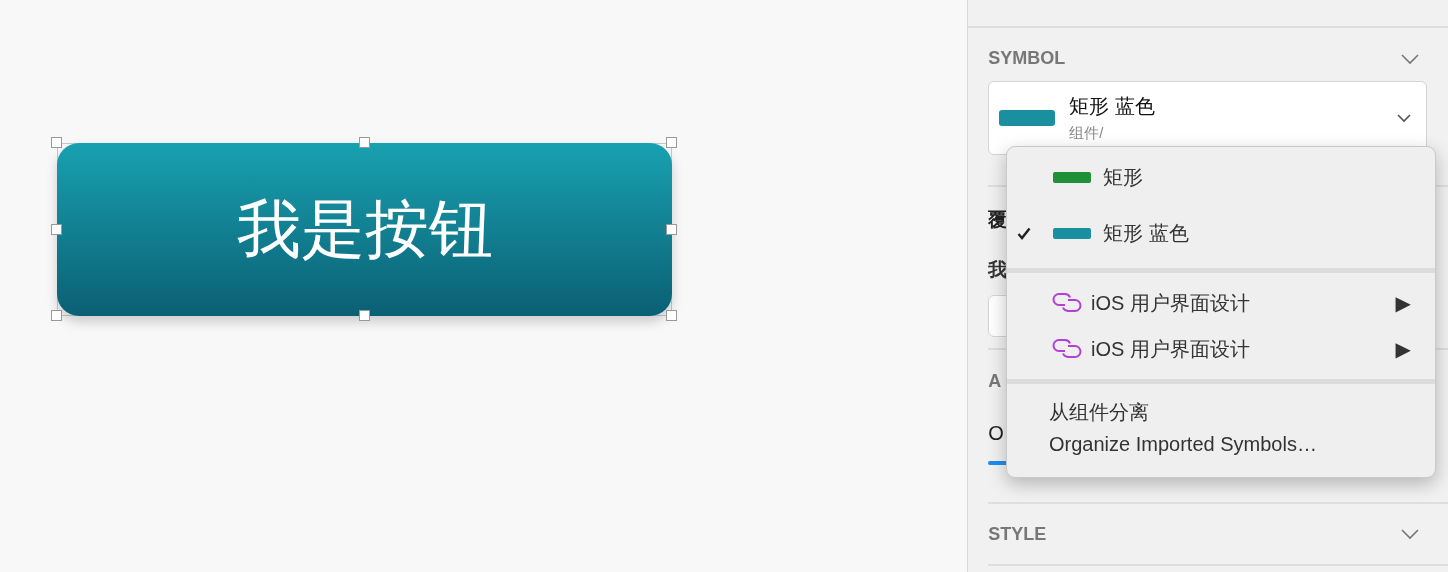  Describe the element at coordinates (1087, 133) in the screenshot. I see `symbol-path: 组件/` at that location.